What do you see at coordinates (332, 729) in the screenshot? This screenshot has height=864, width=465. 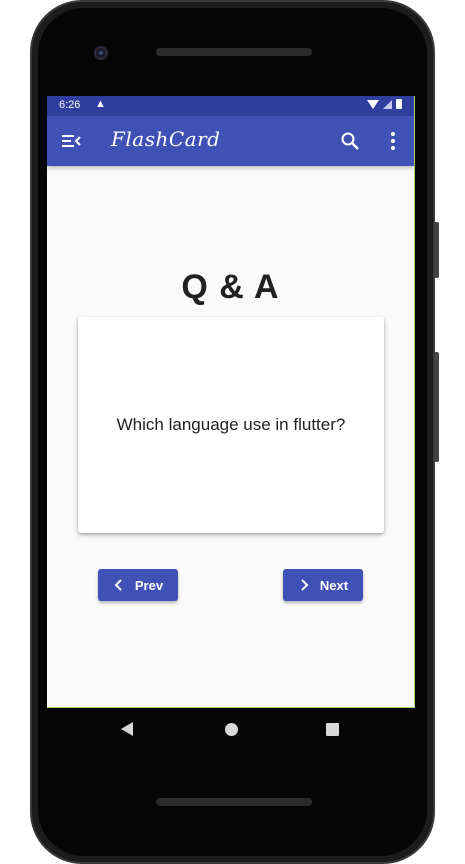 I see `recents-square-icon` at bounding box center [332, 729].